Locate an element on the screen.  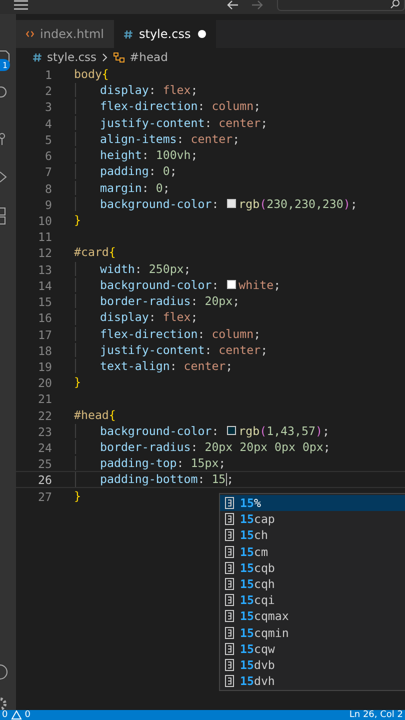
warning-count: 0 is located at coordinates (27, 715).